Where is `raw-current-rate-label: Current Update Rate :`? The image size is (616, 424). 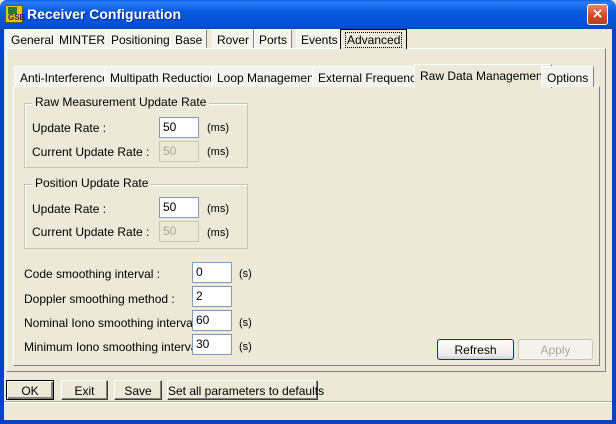 raw-current-rate-label: Current Update Rate : is located at coordinates (91, 152).